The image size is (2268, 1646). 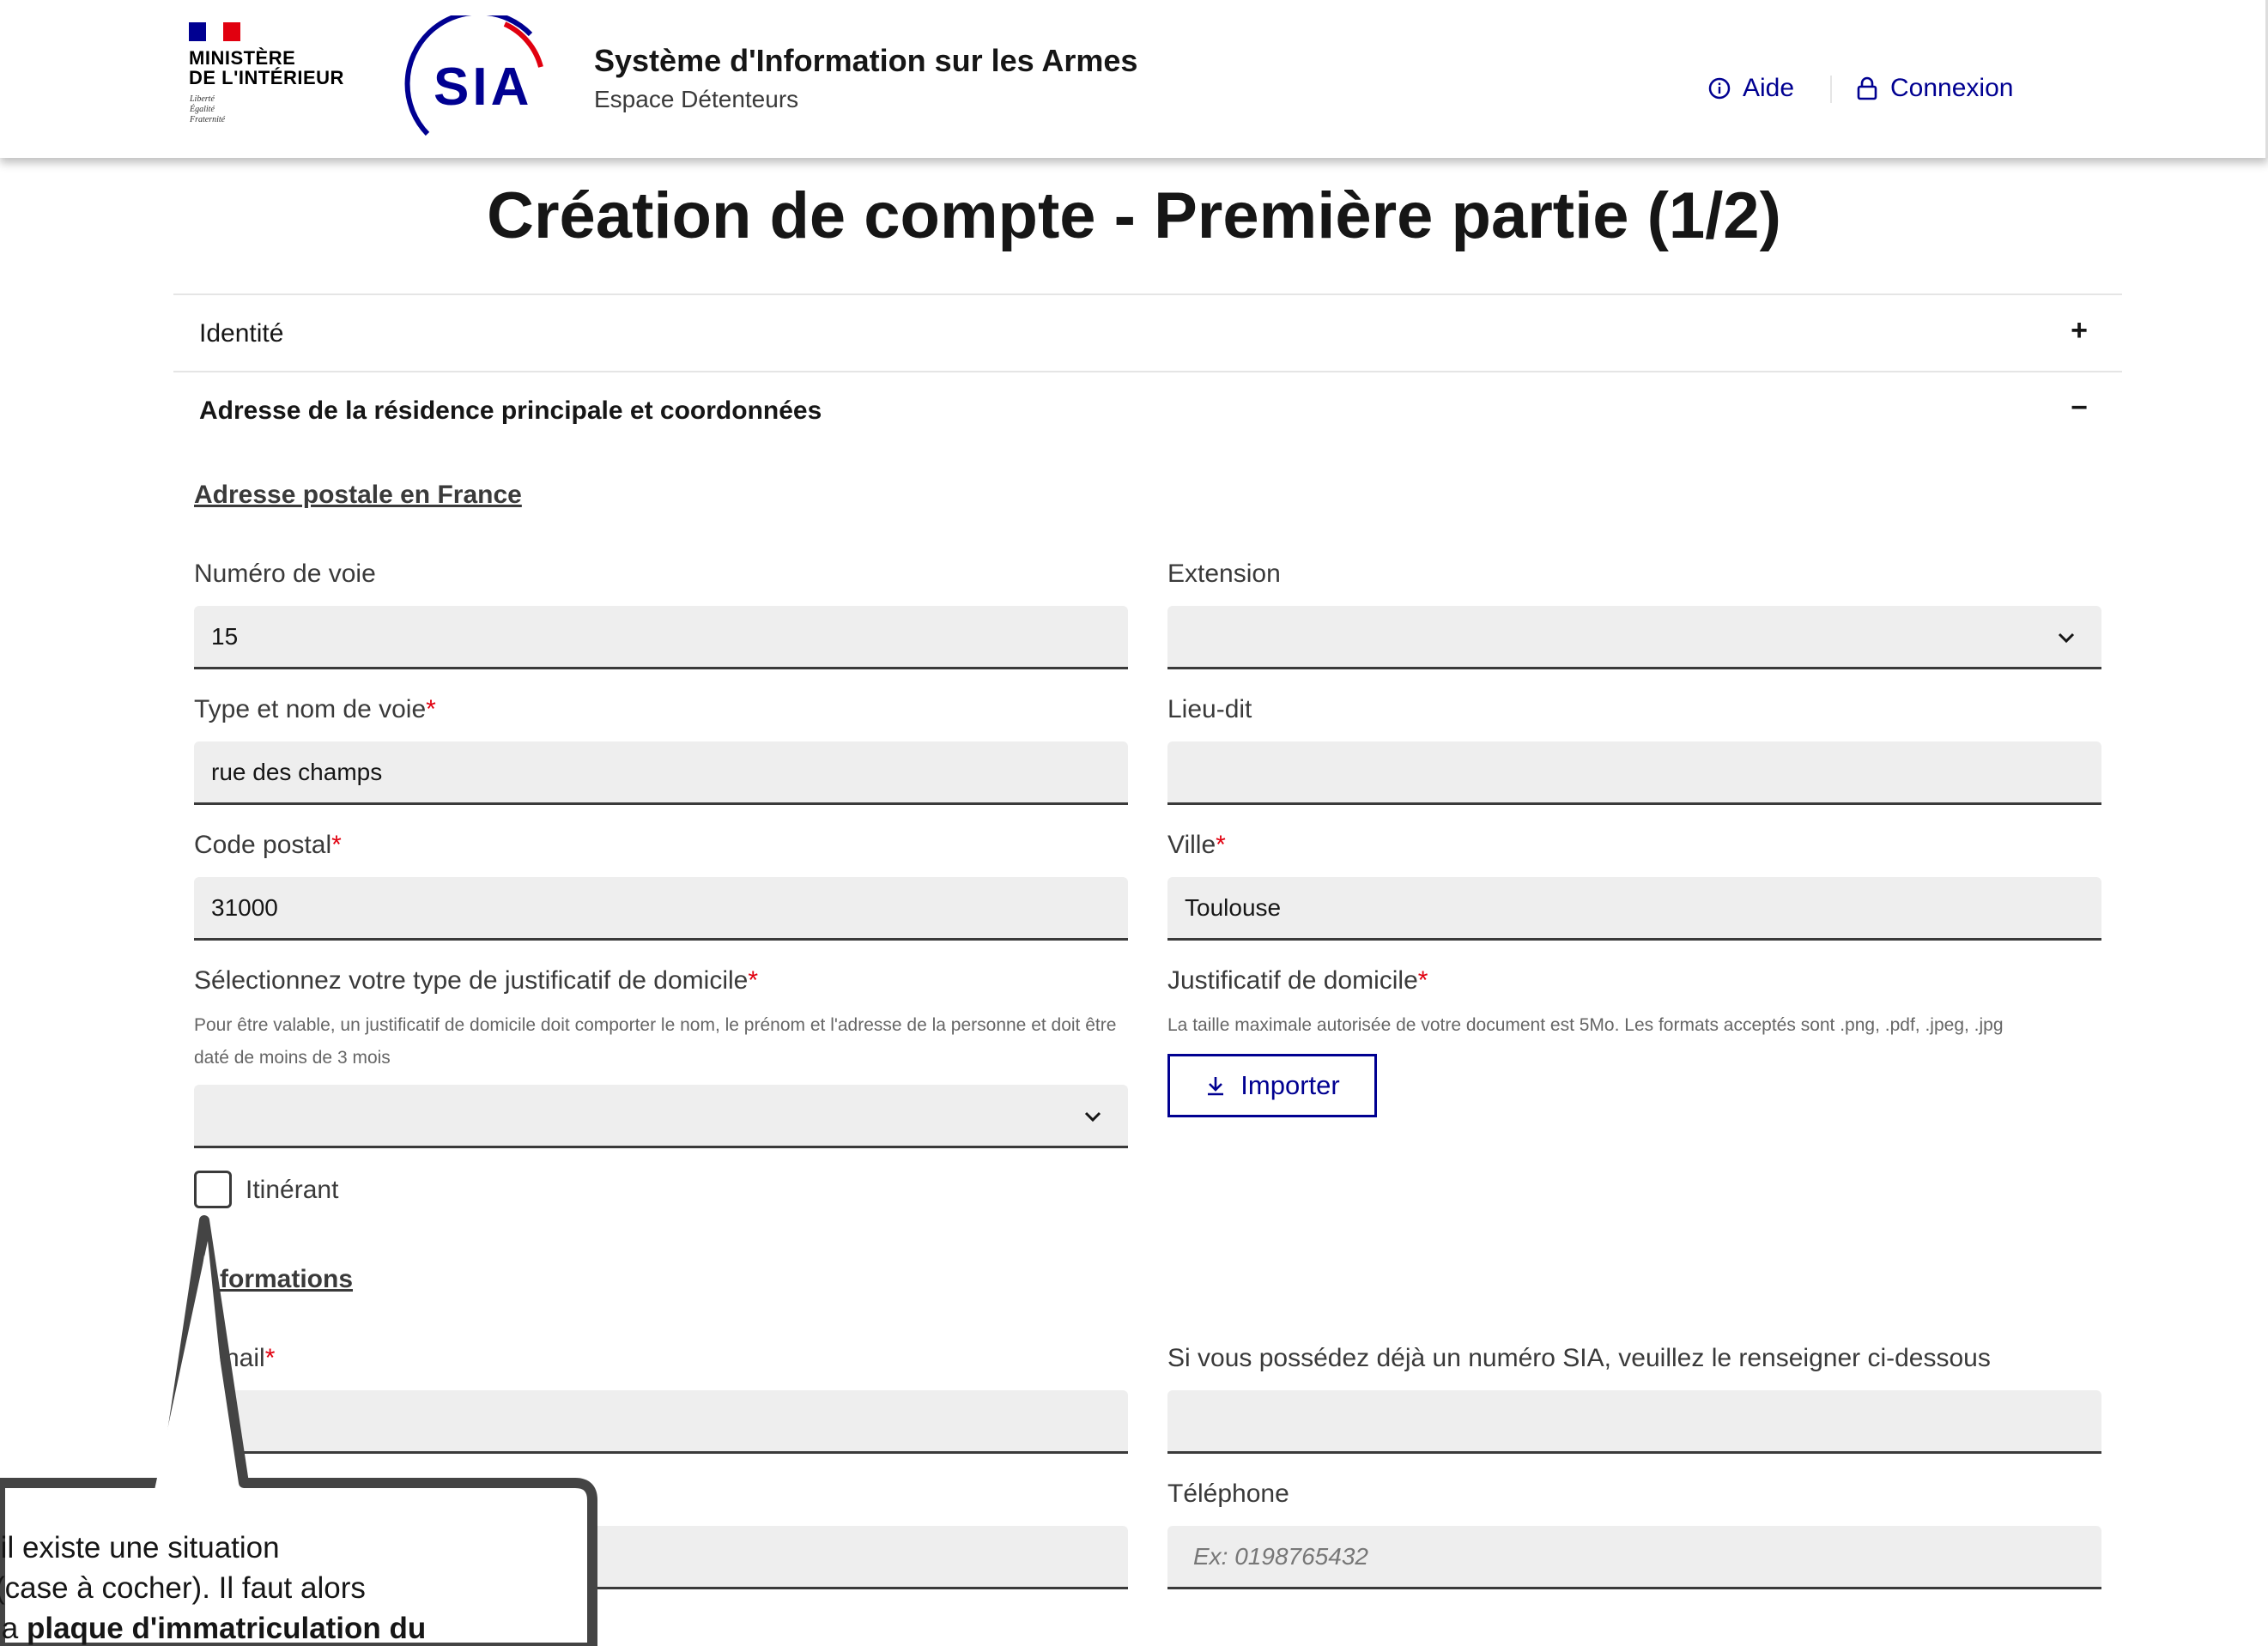 What do you see at coordinates (285, 574) in the screenshot?
I see `numero-voie-label: Numéro de voie` at bounding box center [285, 574].